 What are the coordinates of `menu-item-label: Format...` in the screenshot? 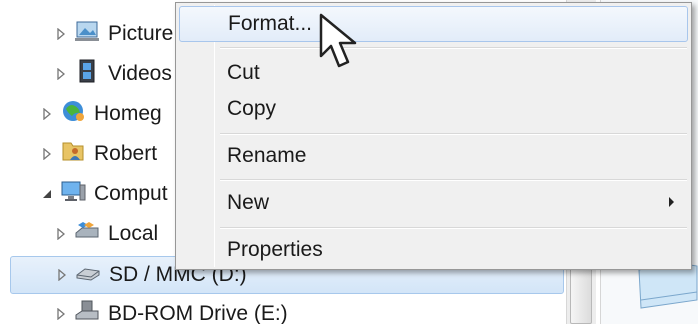 It's located at (270, 23).